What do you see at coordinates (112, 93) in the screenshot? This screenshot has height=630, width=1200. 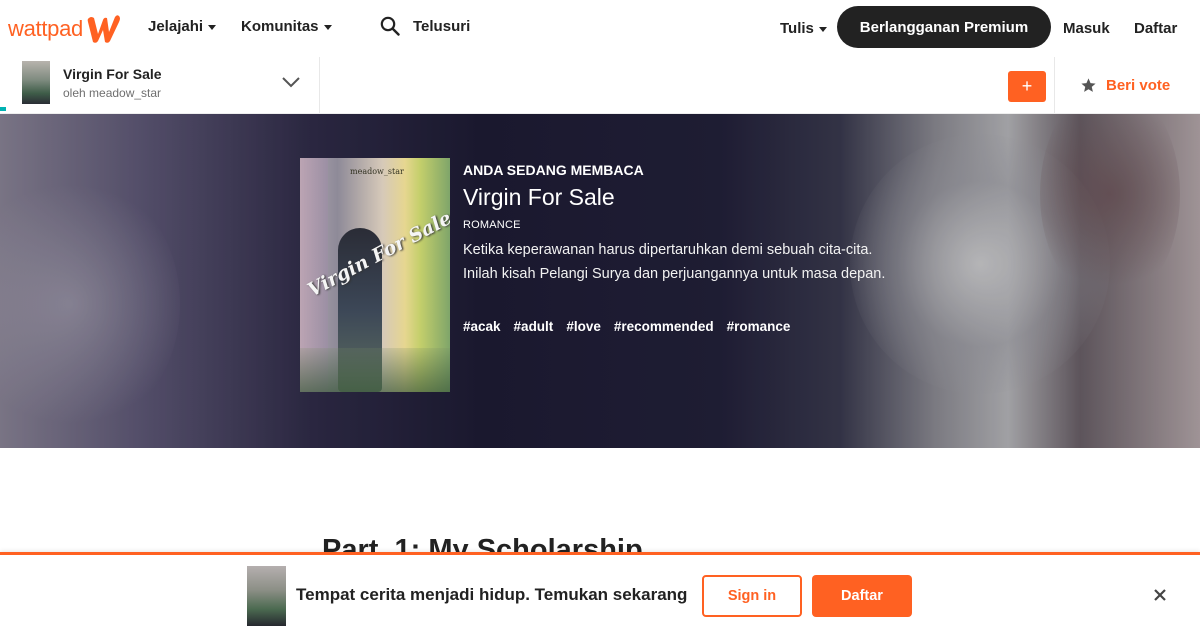 I see `story-author: oleh meadow_star` at bounding box center [112, 93].